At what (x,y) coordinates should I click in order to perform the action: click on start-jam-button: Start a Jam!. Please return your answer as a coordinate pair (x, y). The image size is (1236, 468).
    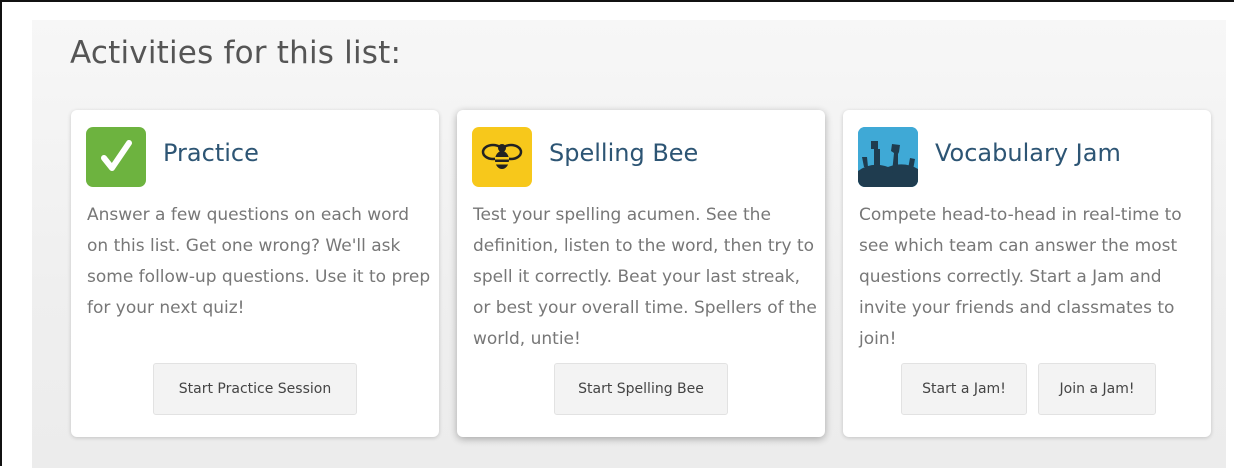
    Looking at the image, I should click on (964, 389).